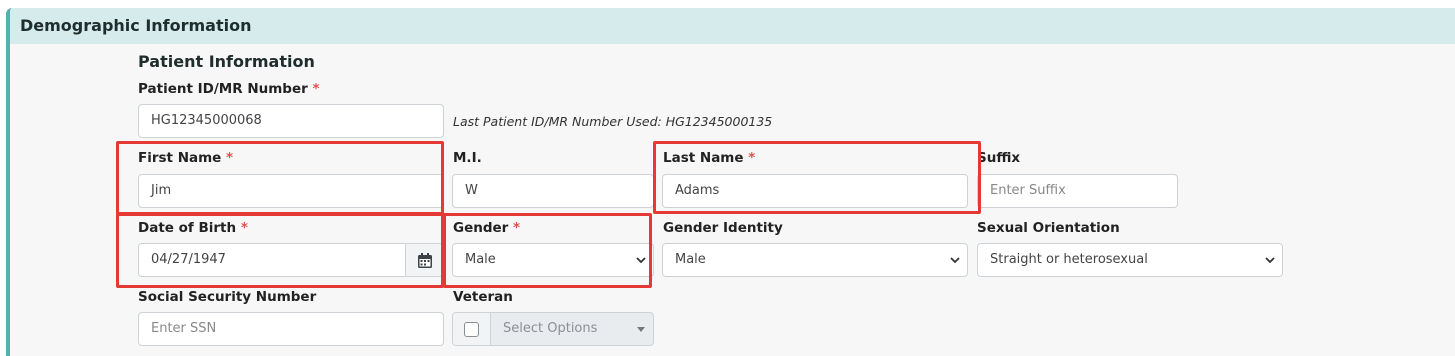 The image size is (1455, 356). What do you see at coordinates (136, 25) in the screenshot?
I see `panel-title: Demographic Information` at bounding box center [136, 25].